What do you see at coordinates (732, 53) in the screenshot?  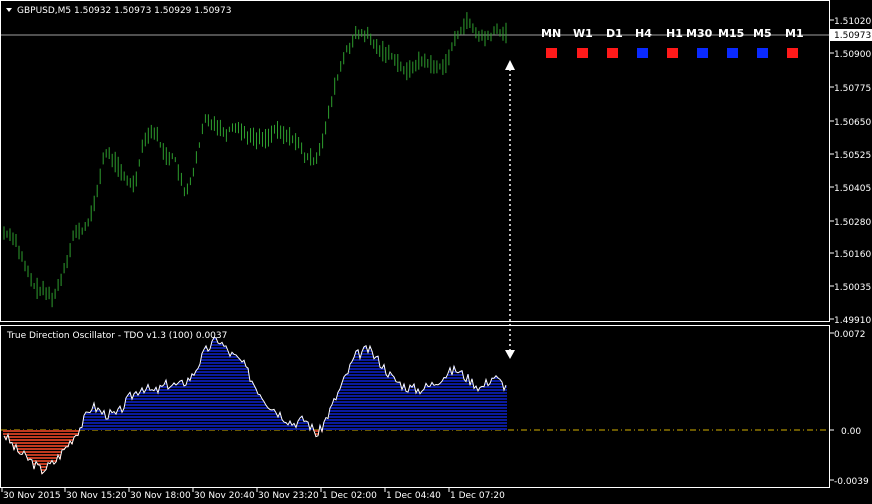 I see `signal-square-m15` at bounding box center [732, 53].